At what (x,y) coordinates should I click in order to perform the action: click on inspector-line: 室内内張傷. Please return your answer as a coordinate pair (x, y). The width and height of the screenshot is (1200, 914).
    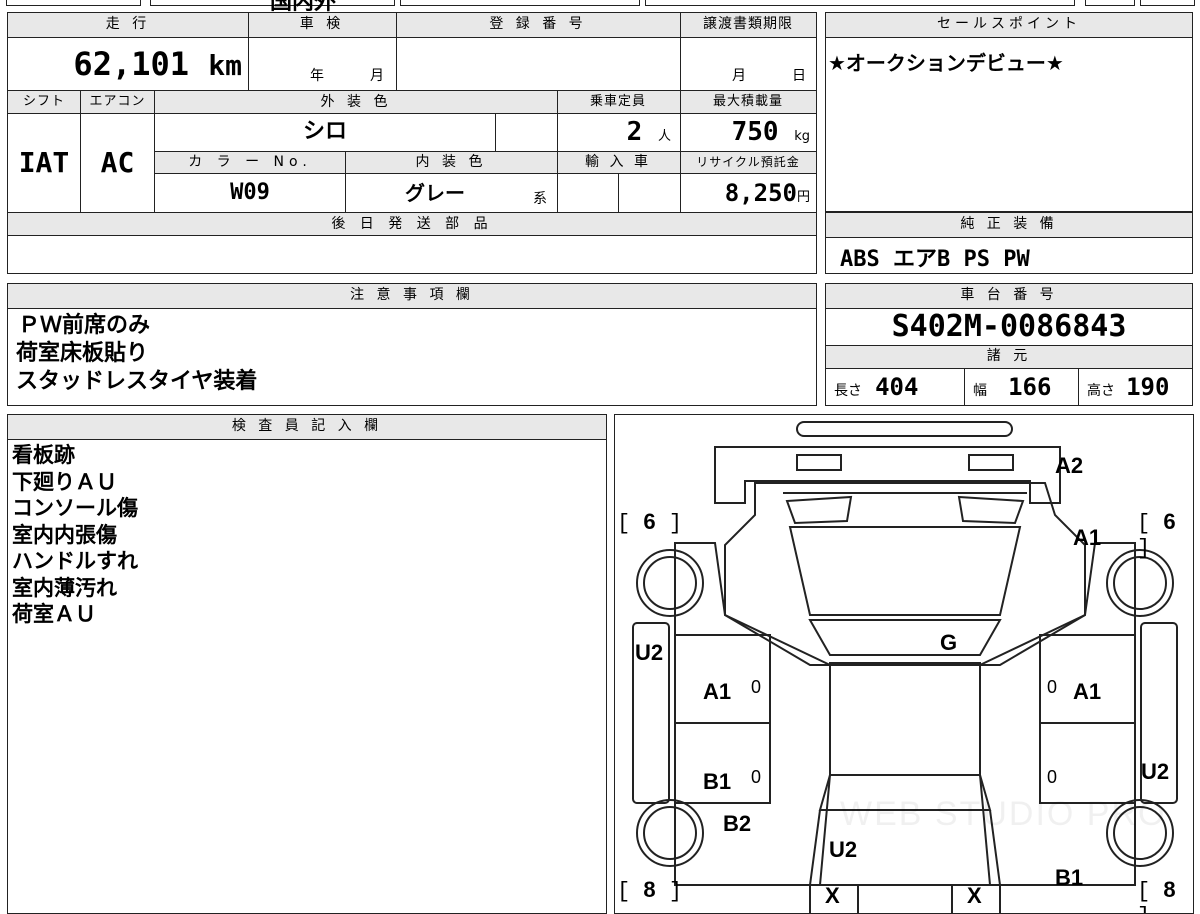
    Looking at the image, I should click on (64, 534).